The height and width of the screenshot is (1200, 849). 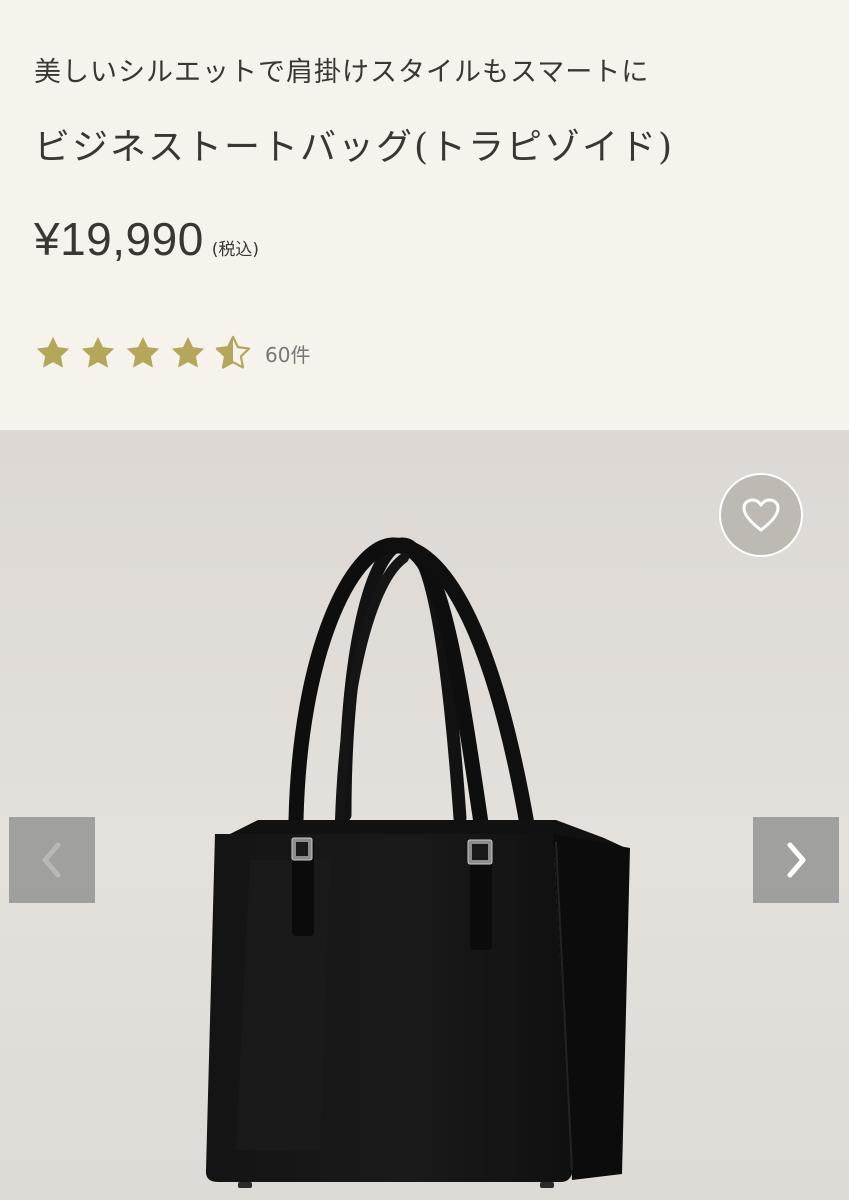 What do you see at coordinates (235, 250) in the screenshot?
I see `tax-note: (税込)` at bounding box center [235, 250].